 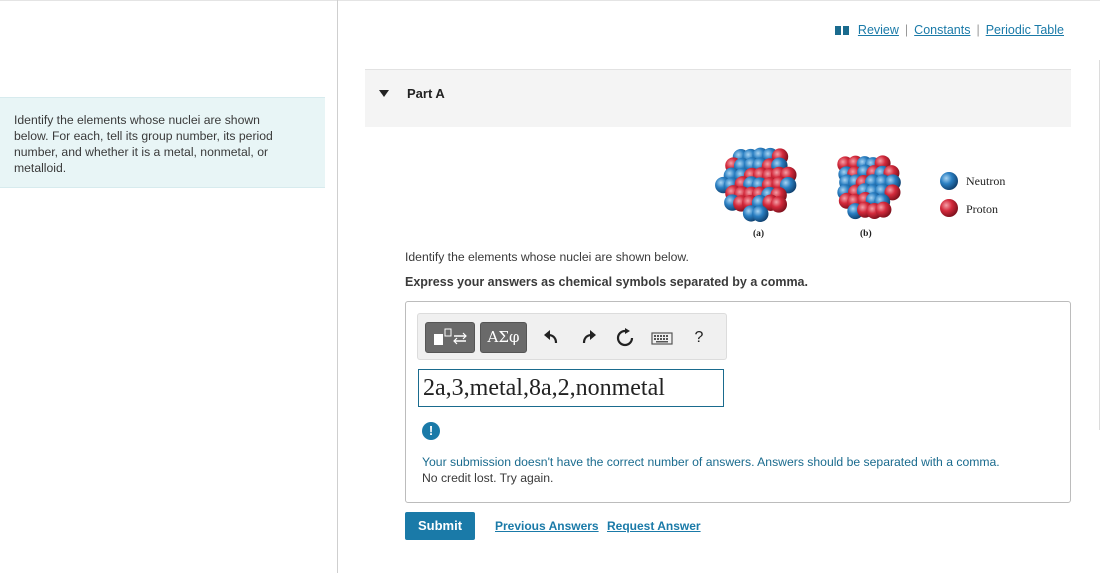 What do you see at coordinates (662, 338) in the screenshot?
I see `keyboard-icon` at bounding box center [662, 338].